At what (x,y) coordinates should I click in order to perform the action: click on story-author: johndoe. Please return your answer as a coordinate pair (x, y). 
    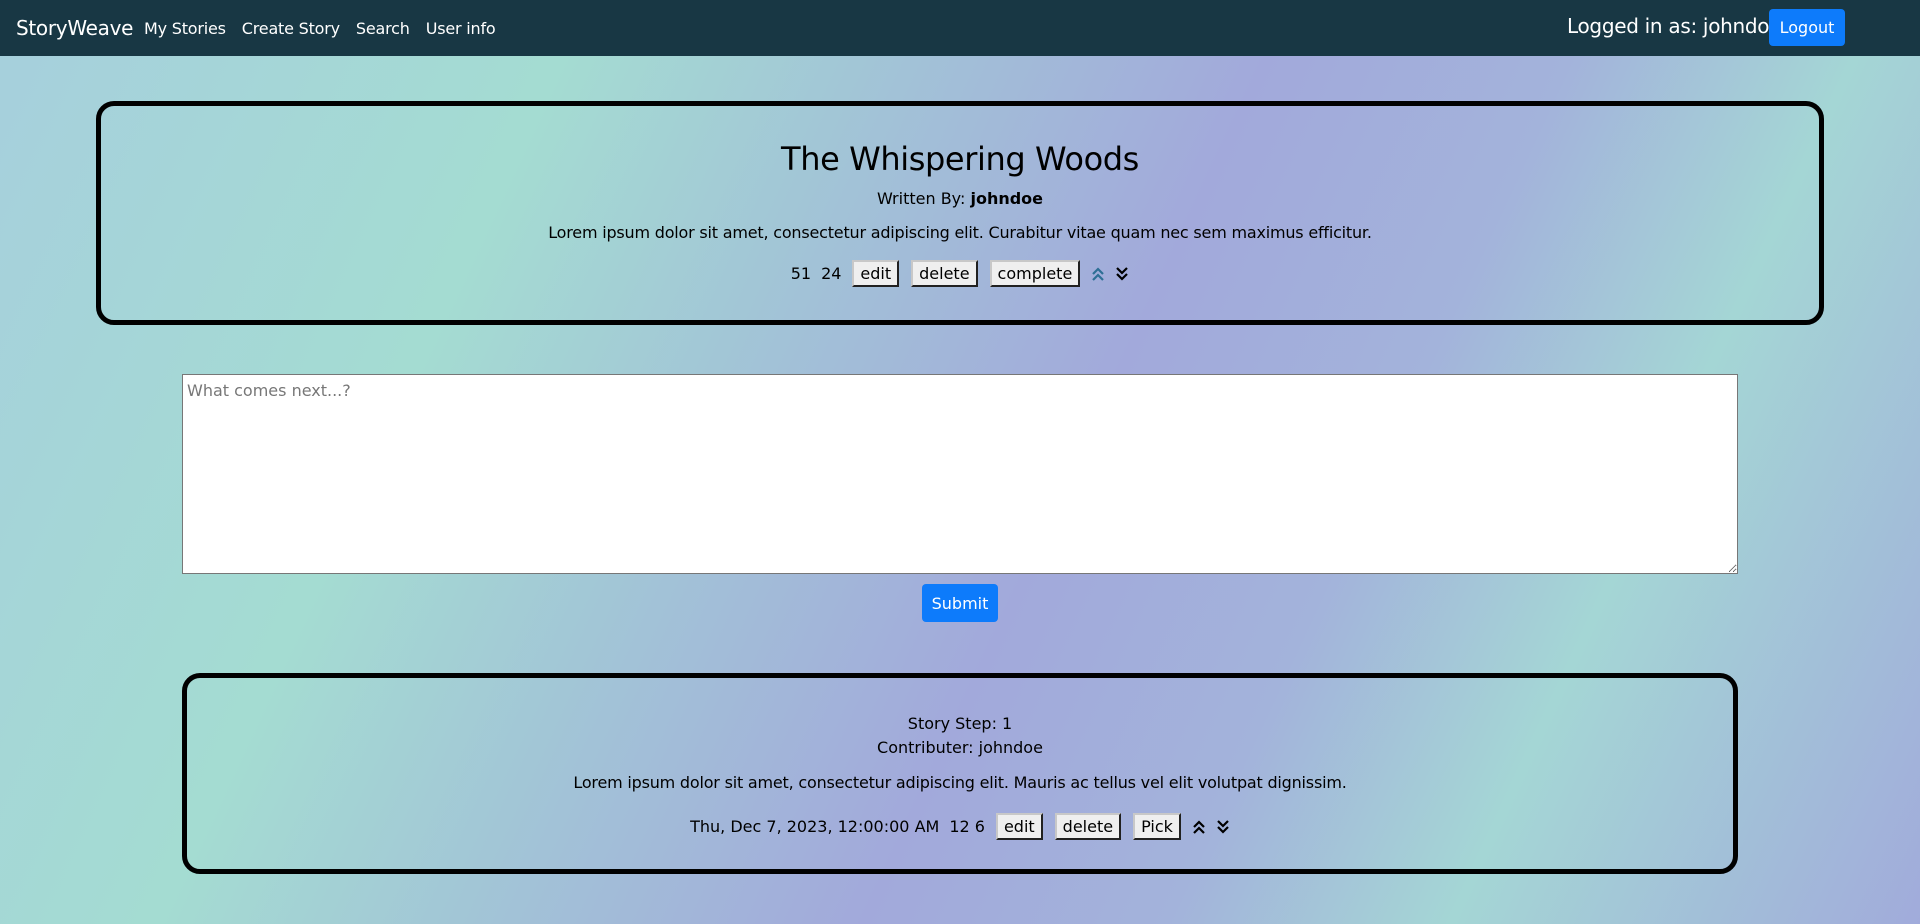
    Looking at the image, I should click on (1007, 198).